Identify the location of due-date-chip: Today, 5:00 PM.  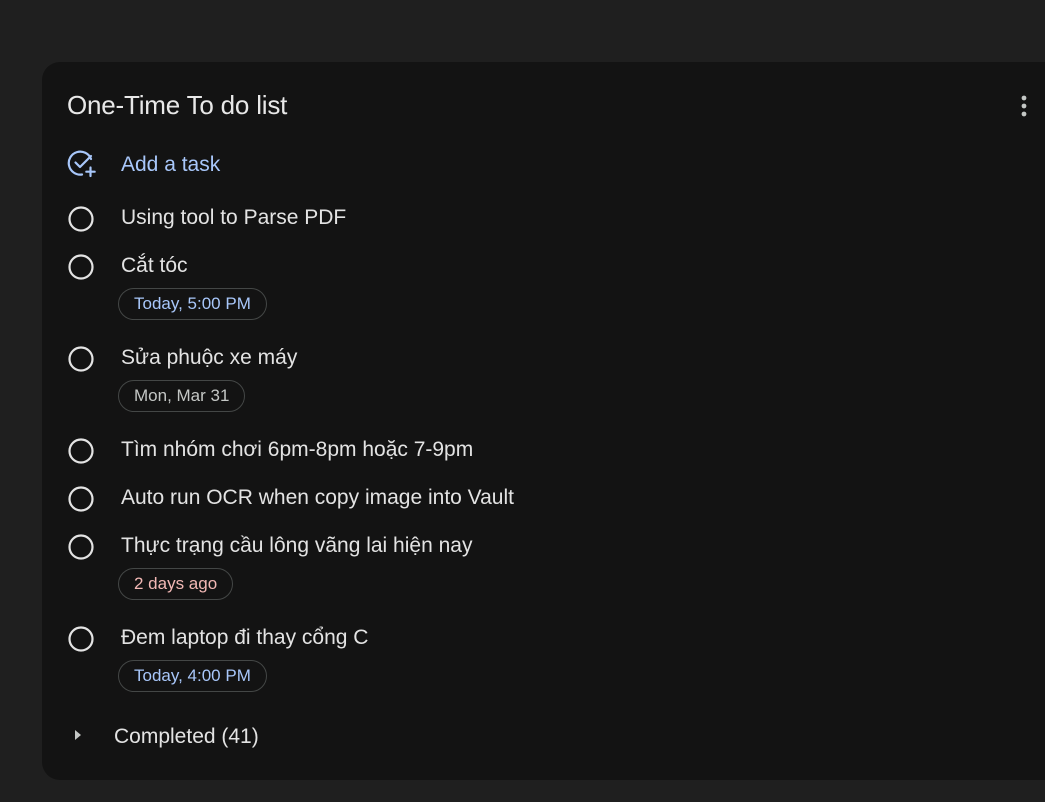
(192, 304).